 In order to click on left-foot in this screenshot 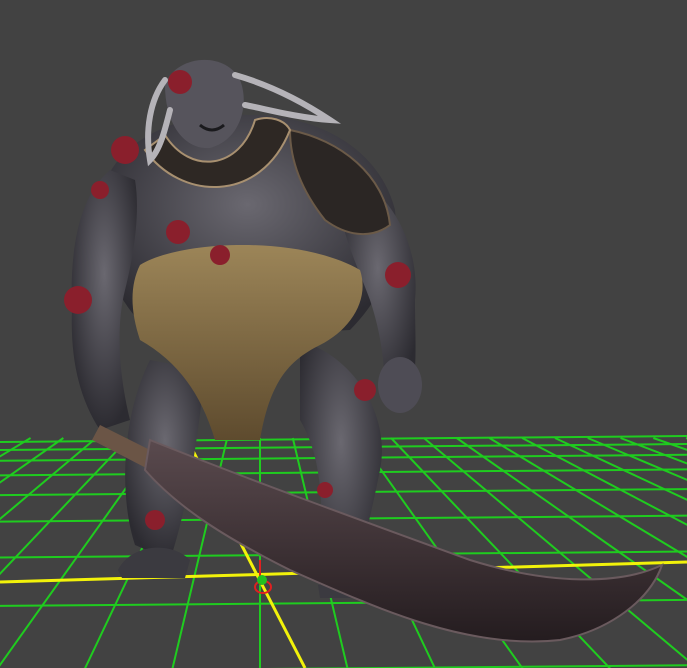, I will do `click(154, 562)`.